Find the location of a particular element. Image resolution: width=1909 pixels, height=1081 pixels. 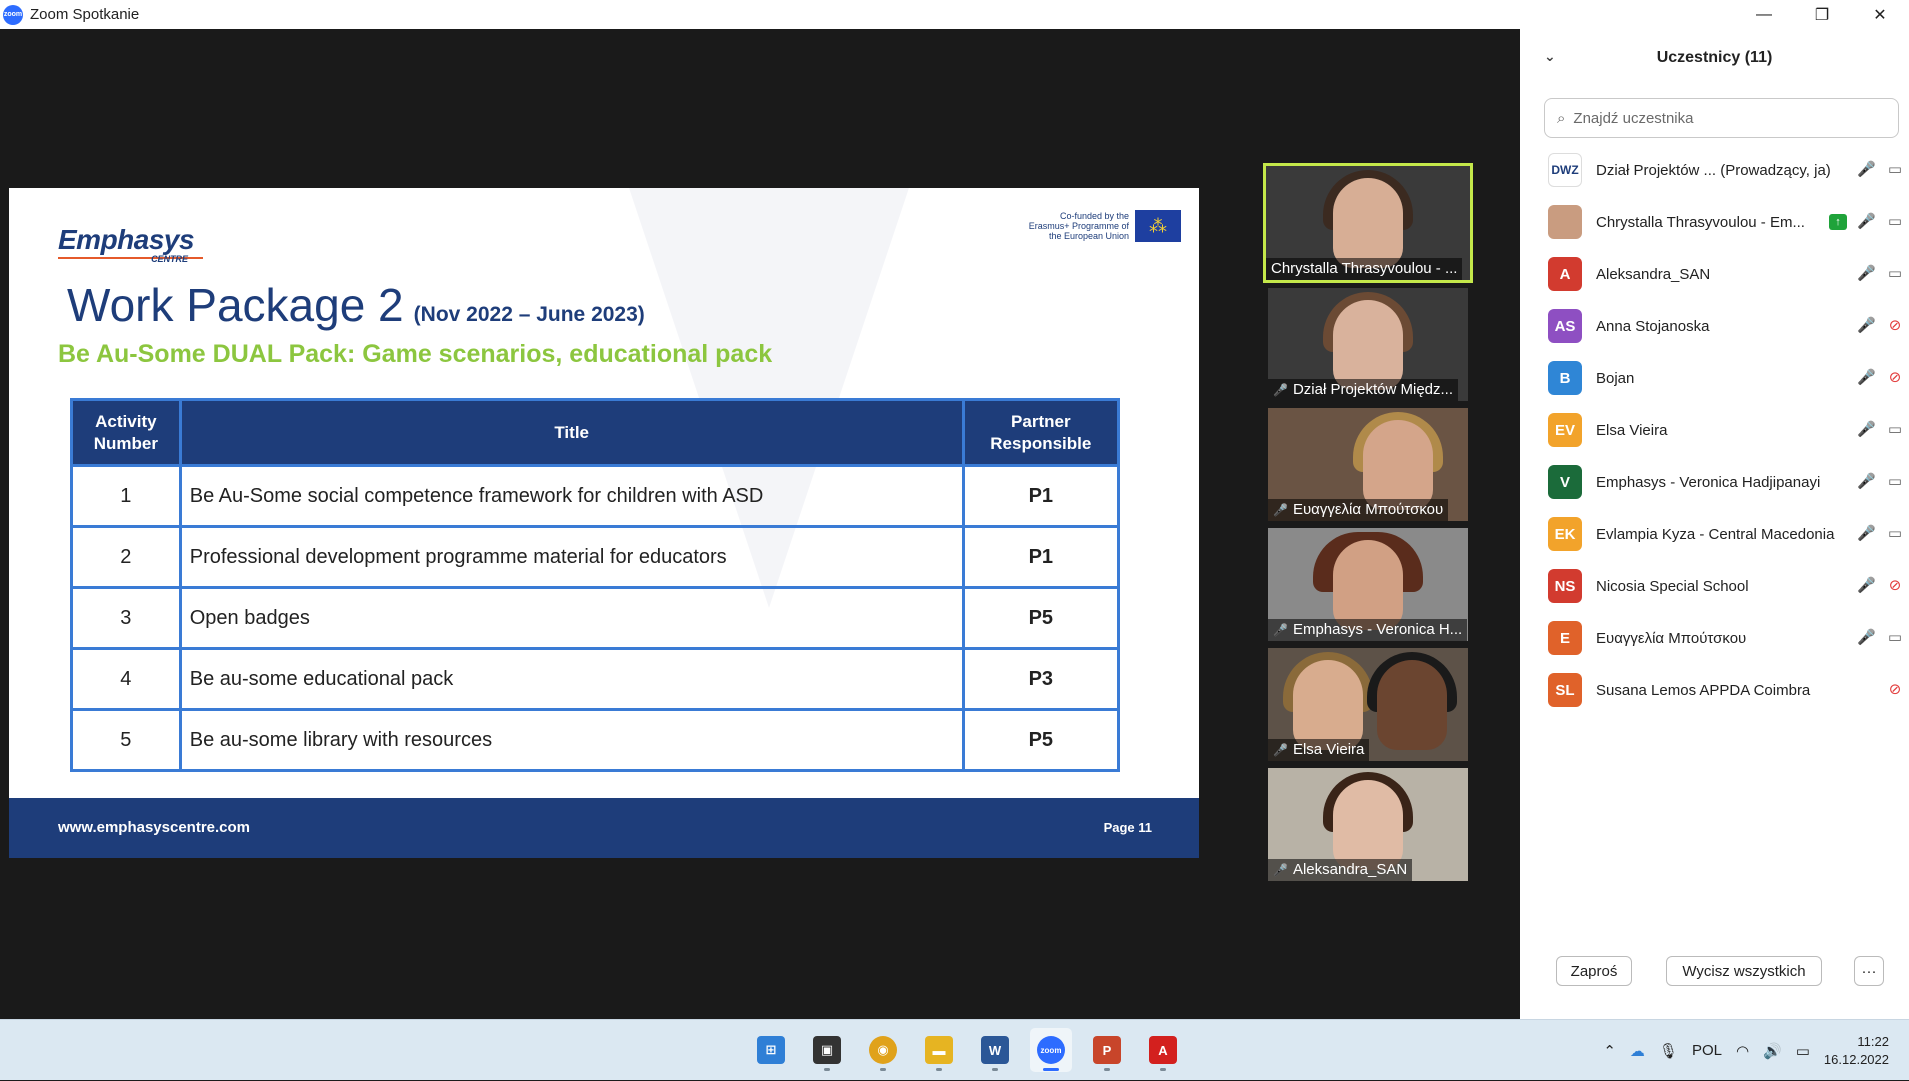

avatar: B is located at coordinates (1565, 378).